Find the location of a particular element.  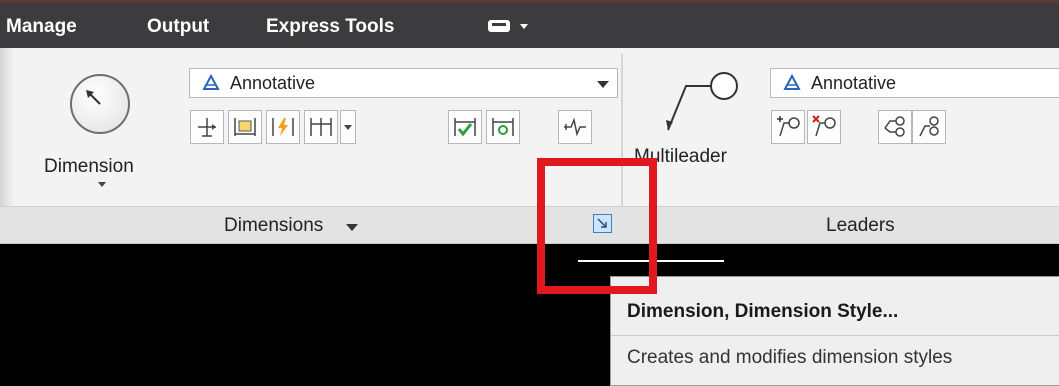

align-leaders-button is located at coordinates (895, 127).